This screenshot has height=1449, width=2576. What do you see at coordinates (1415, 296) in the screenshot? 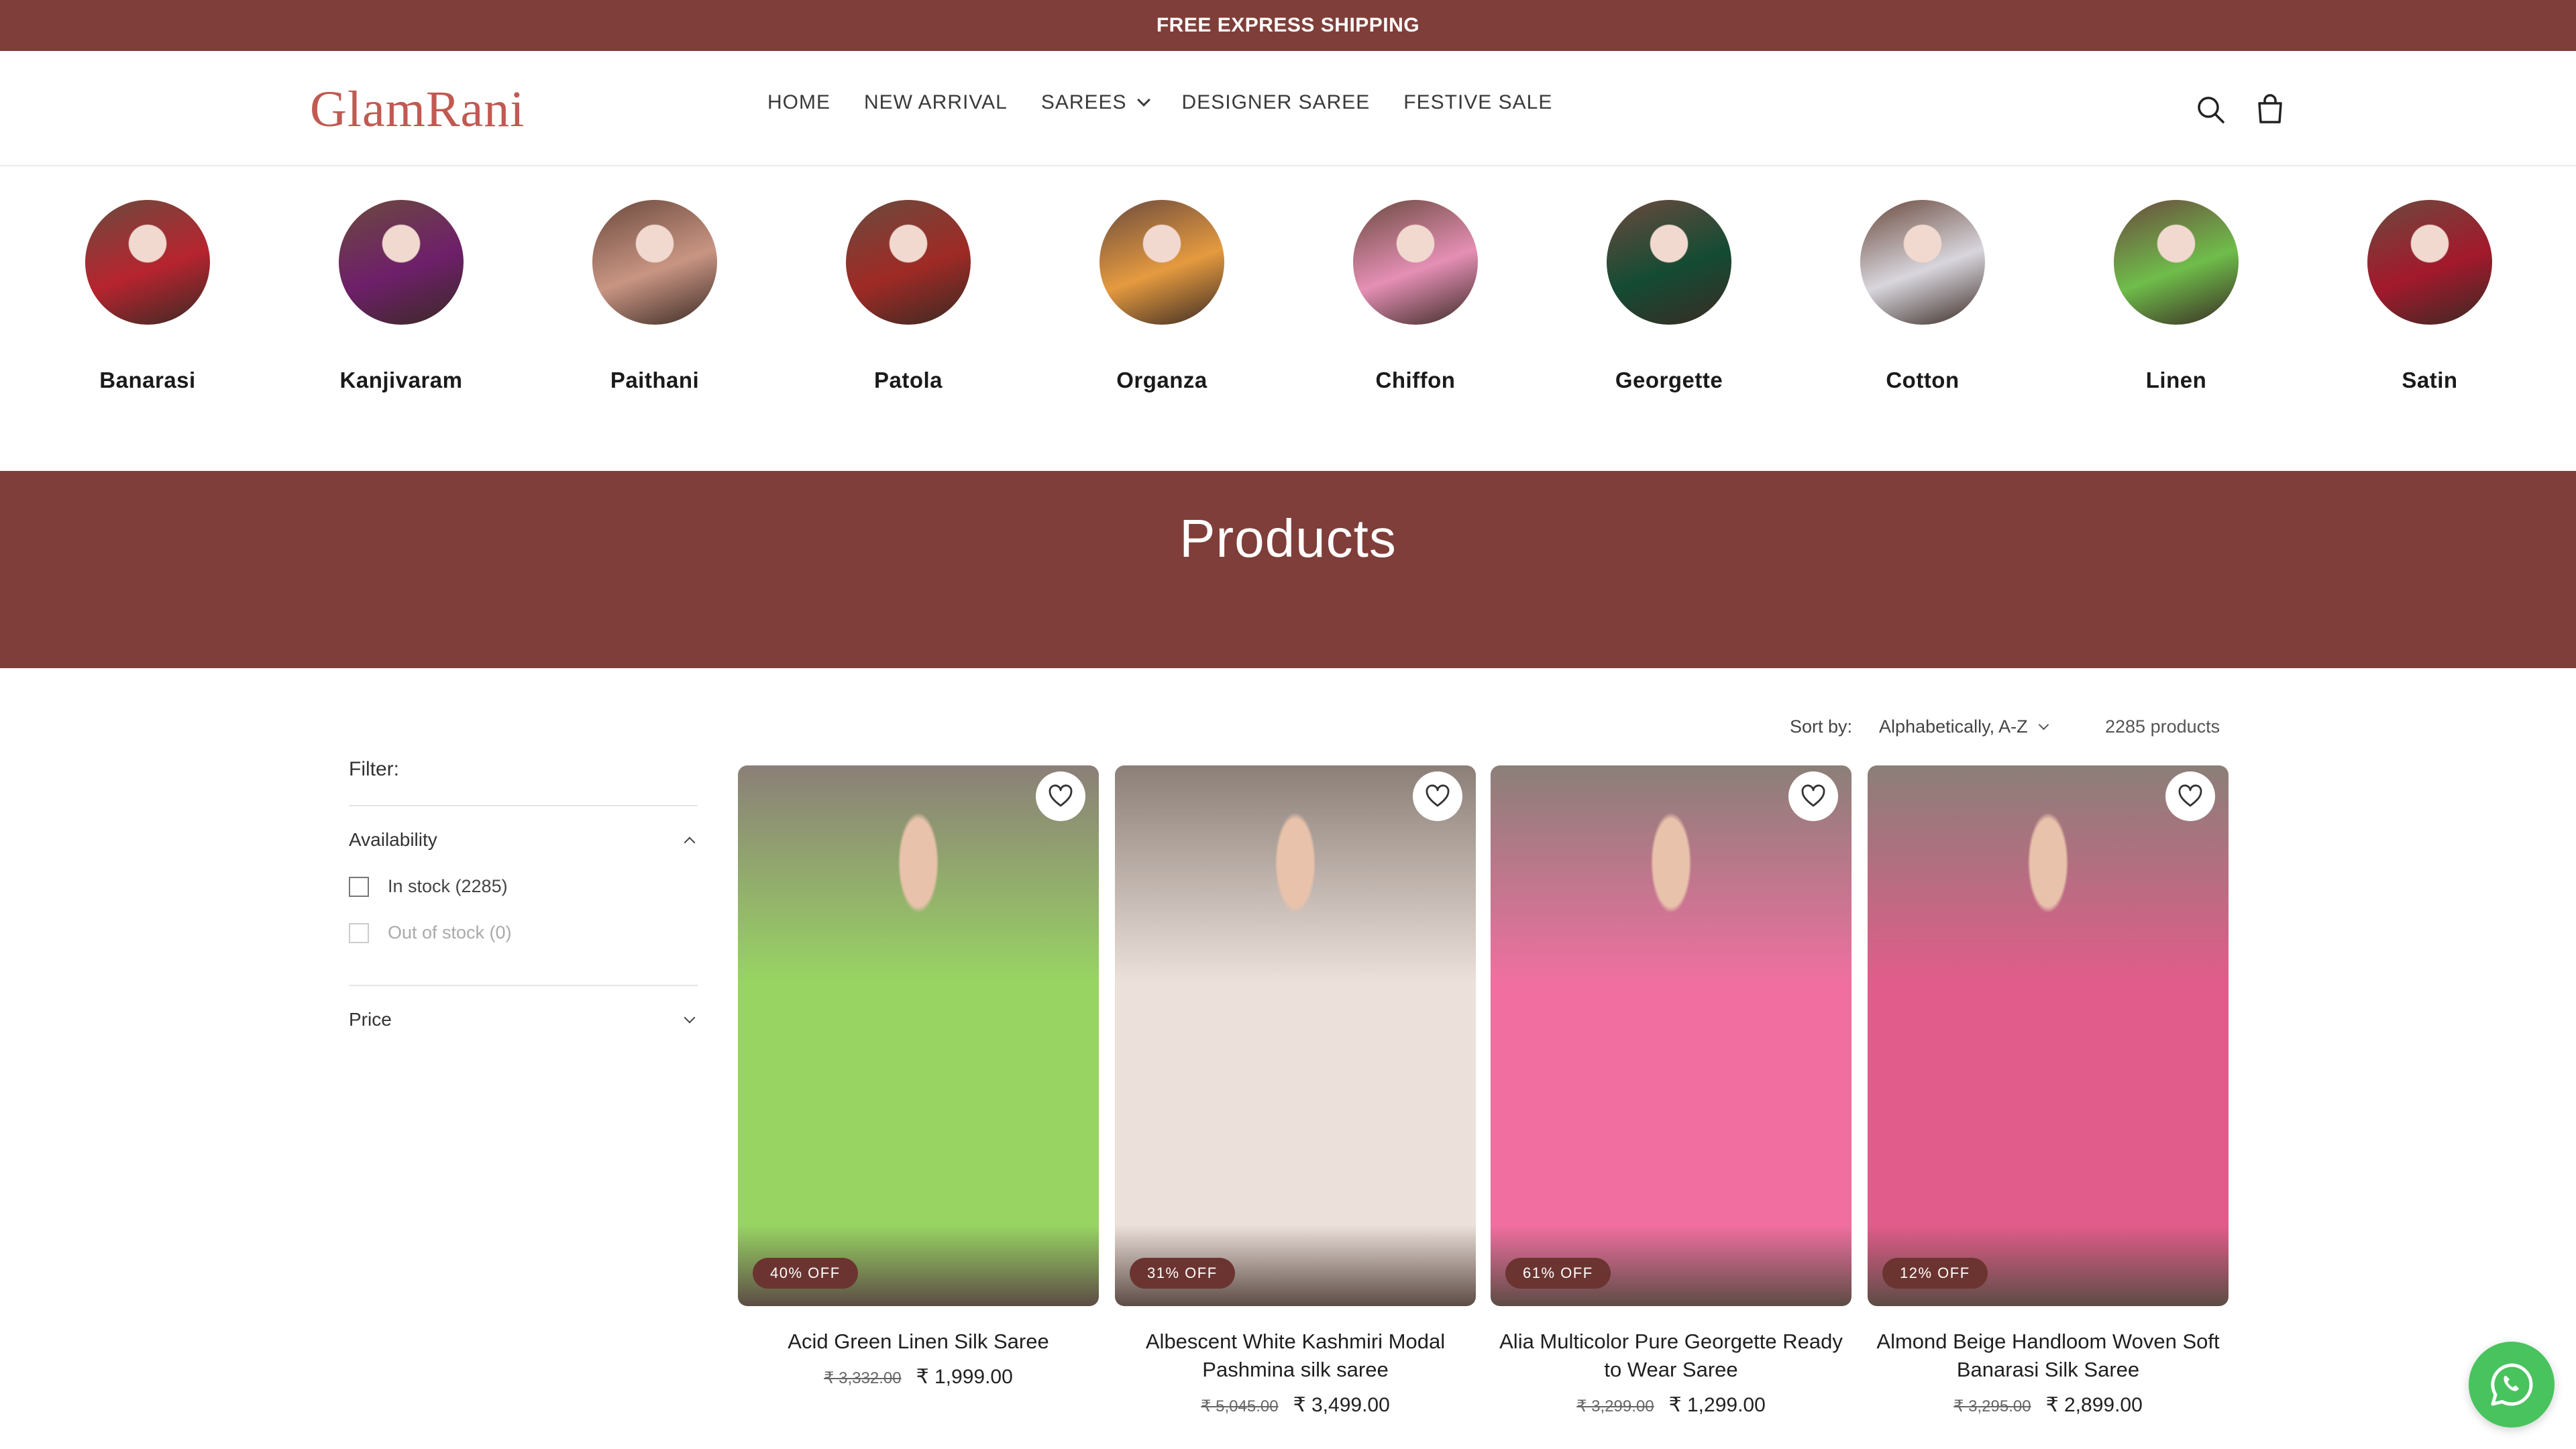
I see `category-chiffon: Chiffon` at bounding box center [1415, 296].